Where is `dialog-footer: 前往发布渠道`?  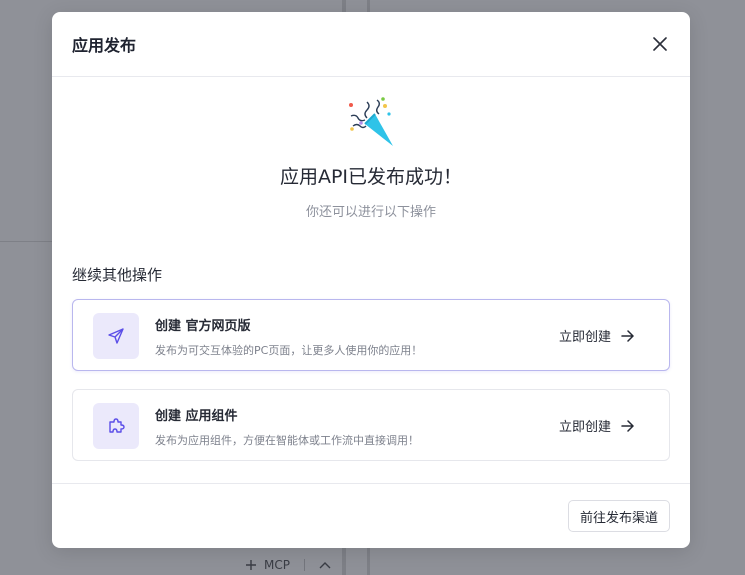
dialog-footer: 前往发布渠道 is located at coordinates (371, 515).